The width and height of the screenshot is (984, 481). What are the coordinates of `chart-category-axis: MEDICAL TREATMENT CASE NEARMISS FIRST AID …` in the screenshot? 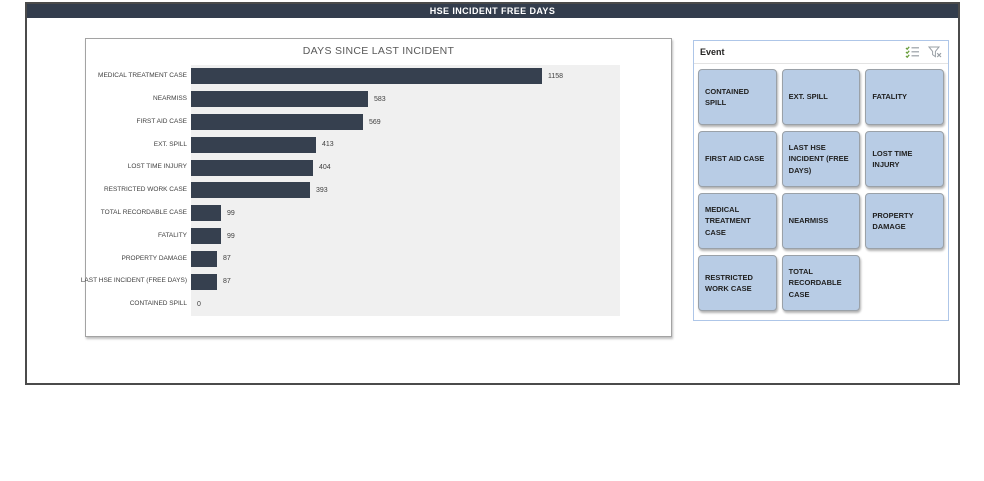 It's located at (134, 190).